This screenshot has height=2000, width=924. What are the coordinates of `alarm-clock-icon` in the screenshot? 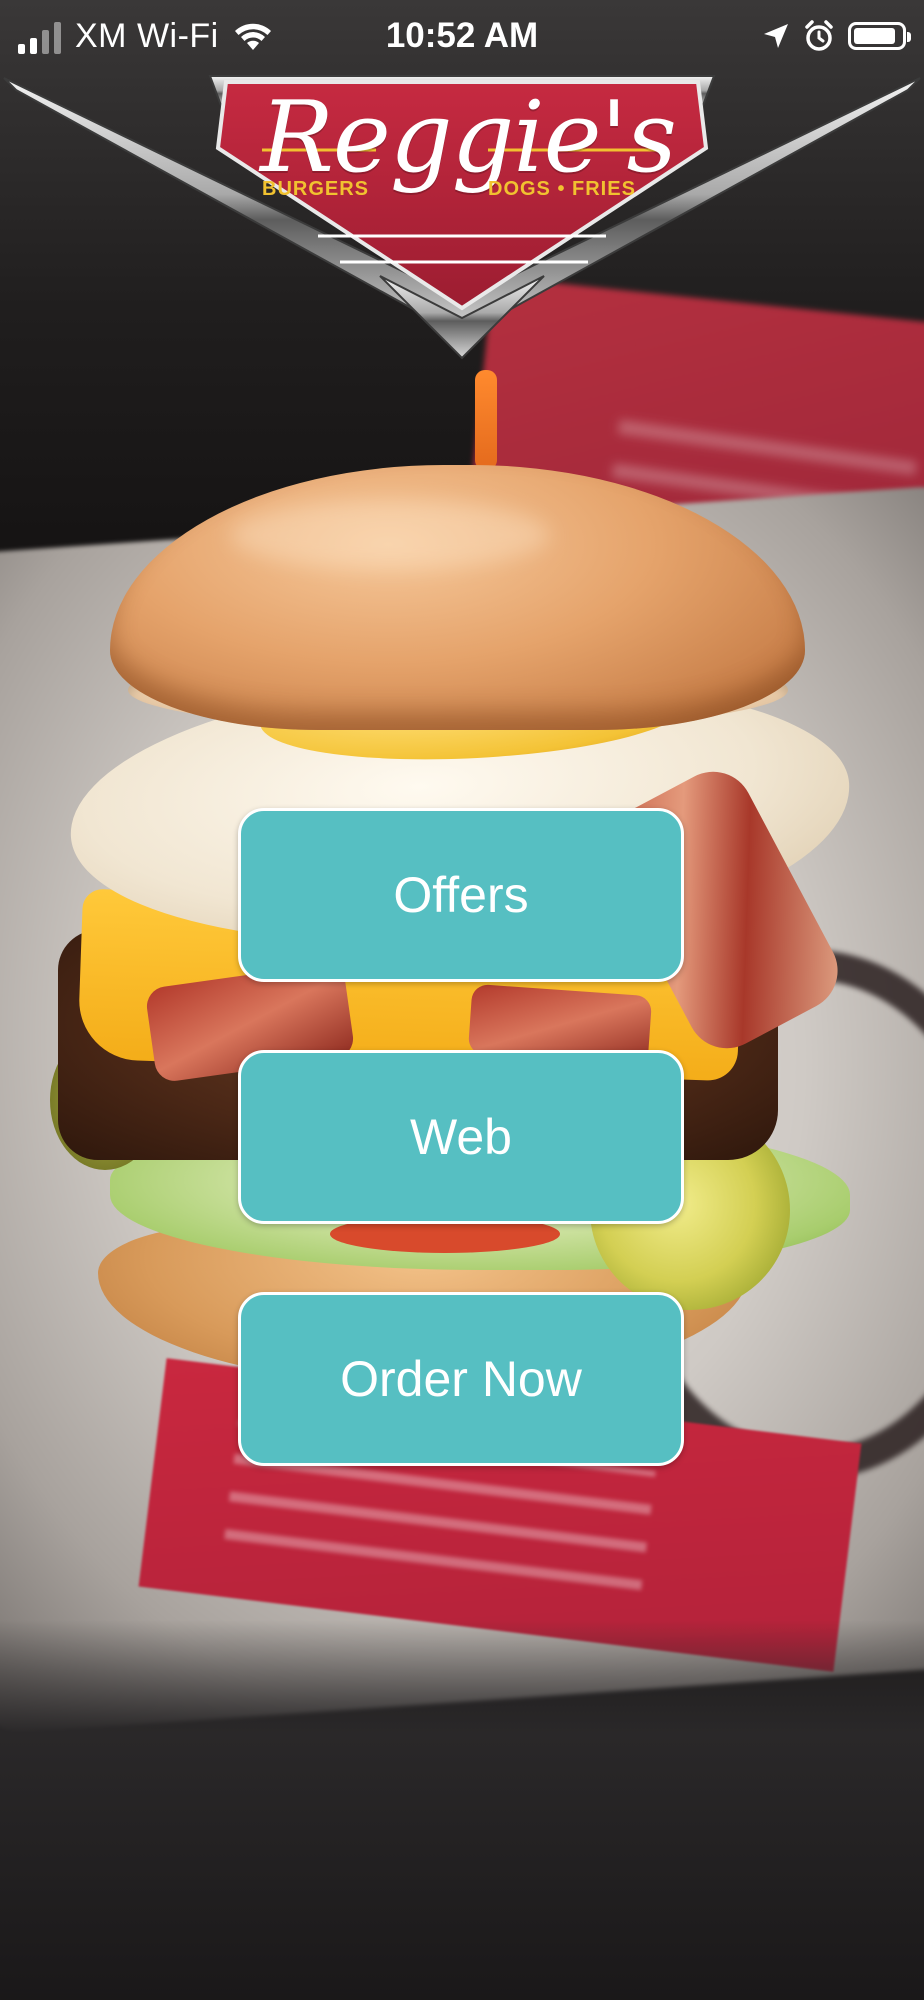 It's located at (819, 35).